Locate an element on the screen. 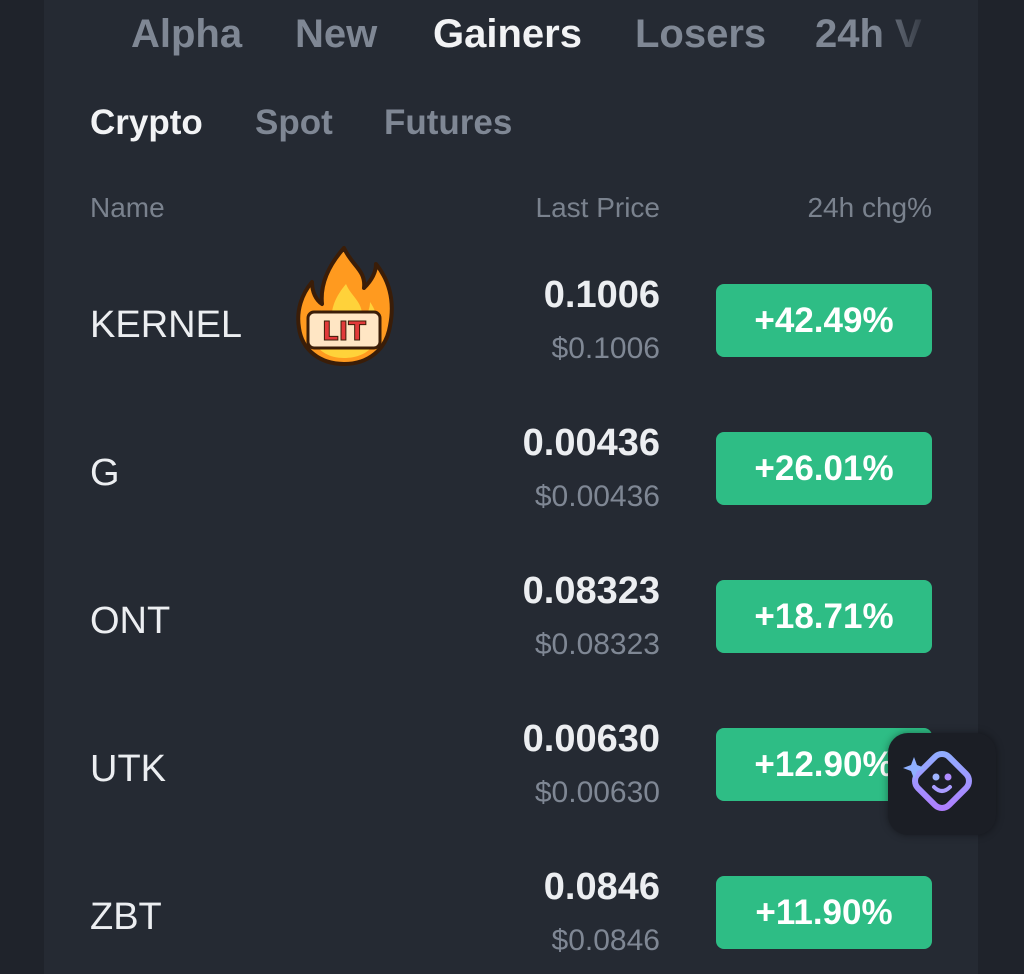 The height and width of the screenshot is (974, 1024). column-header-change: 24h chg% is located at coordinates (869, 208).